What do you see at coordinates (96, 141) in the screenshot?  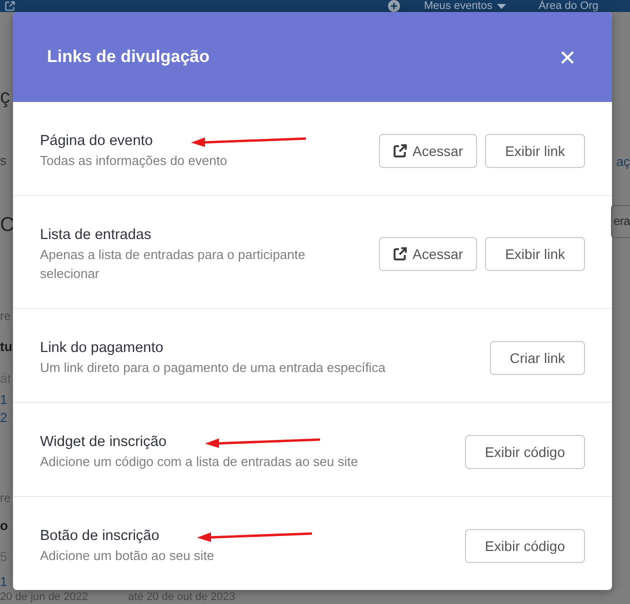 I see `row-title: Página do evento` at bounding box center [96, 141].